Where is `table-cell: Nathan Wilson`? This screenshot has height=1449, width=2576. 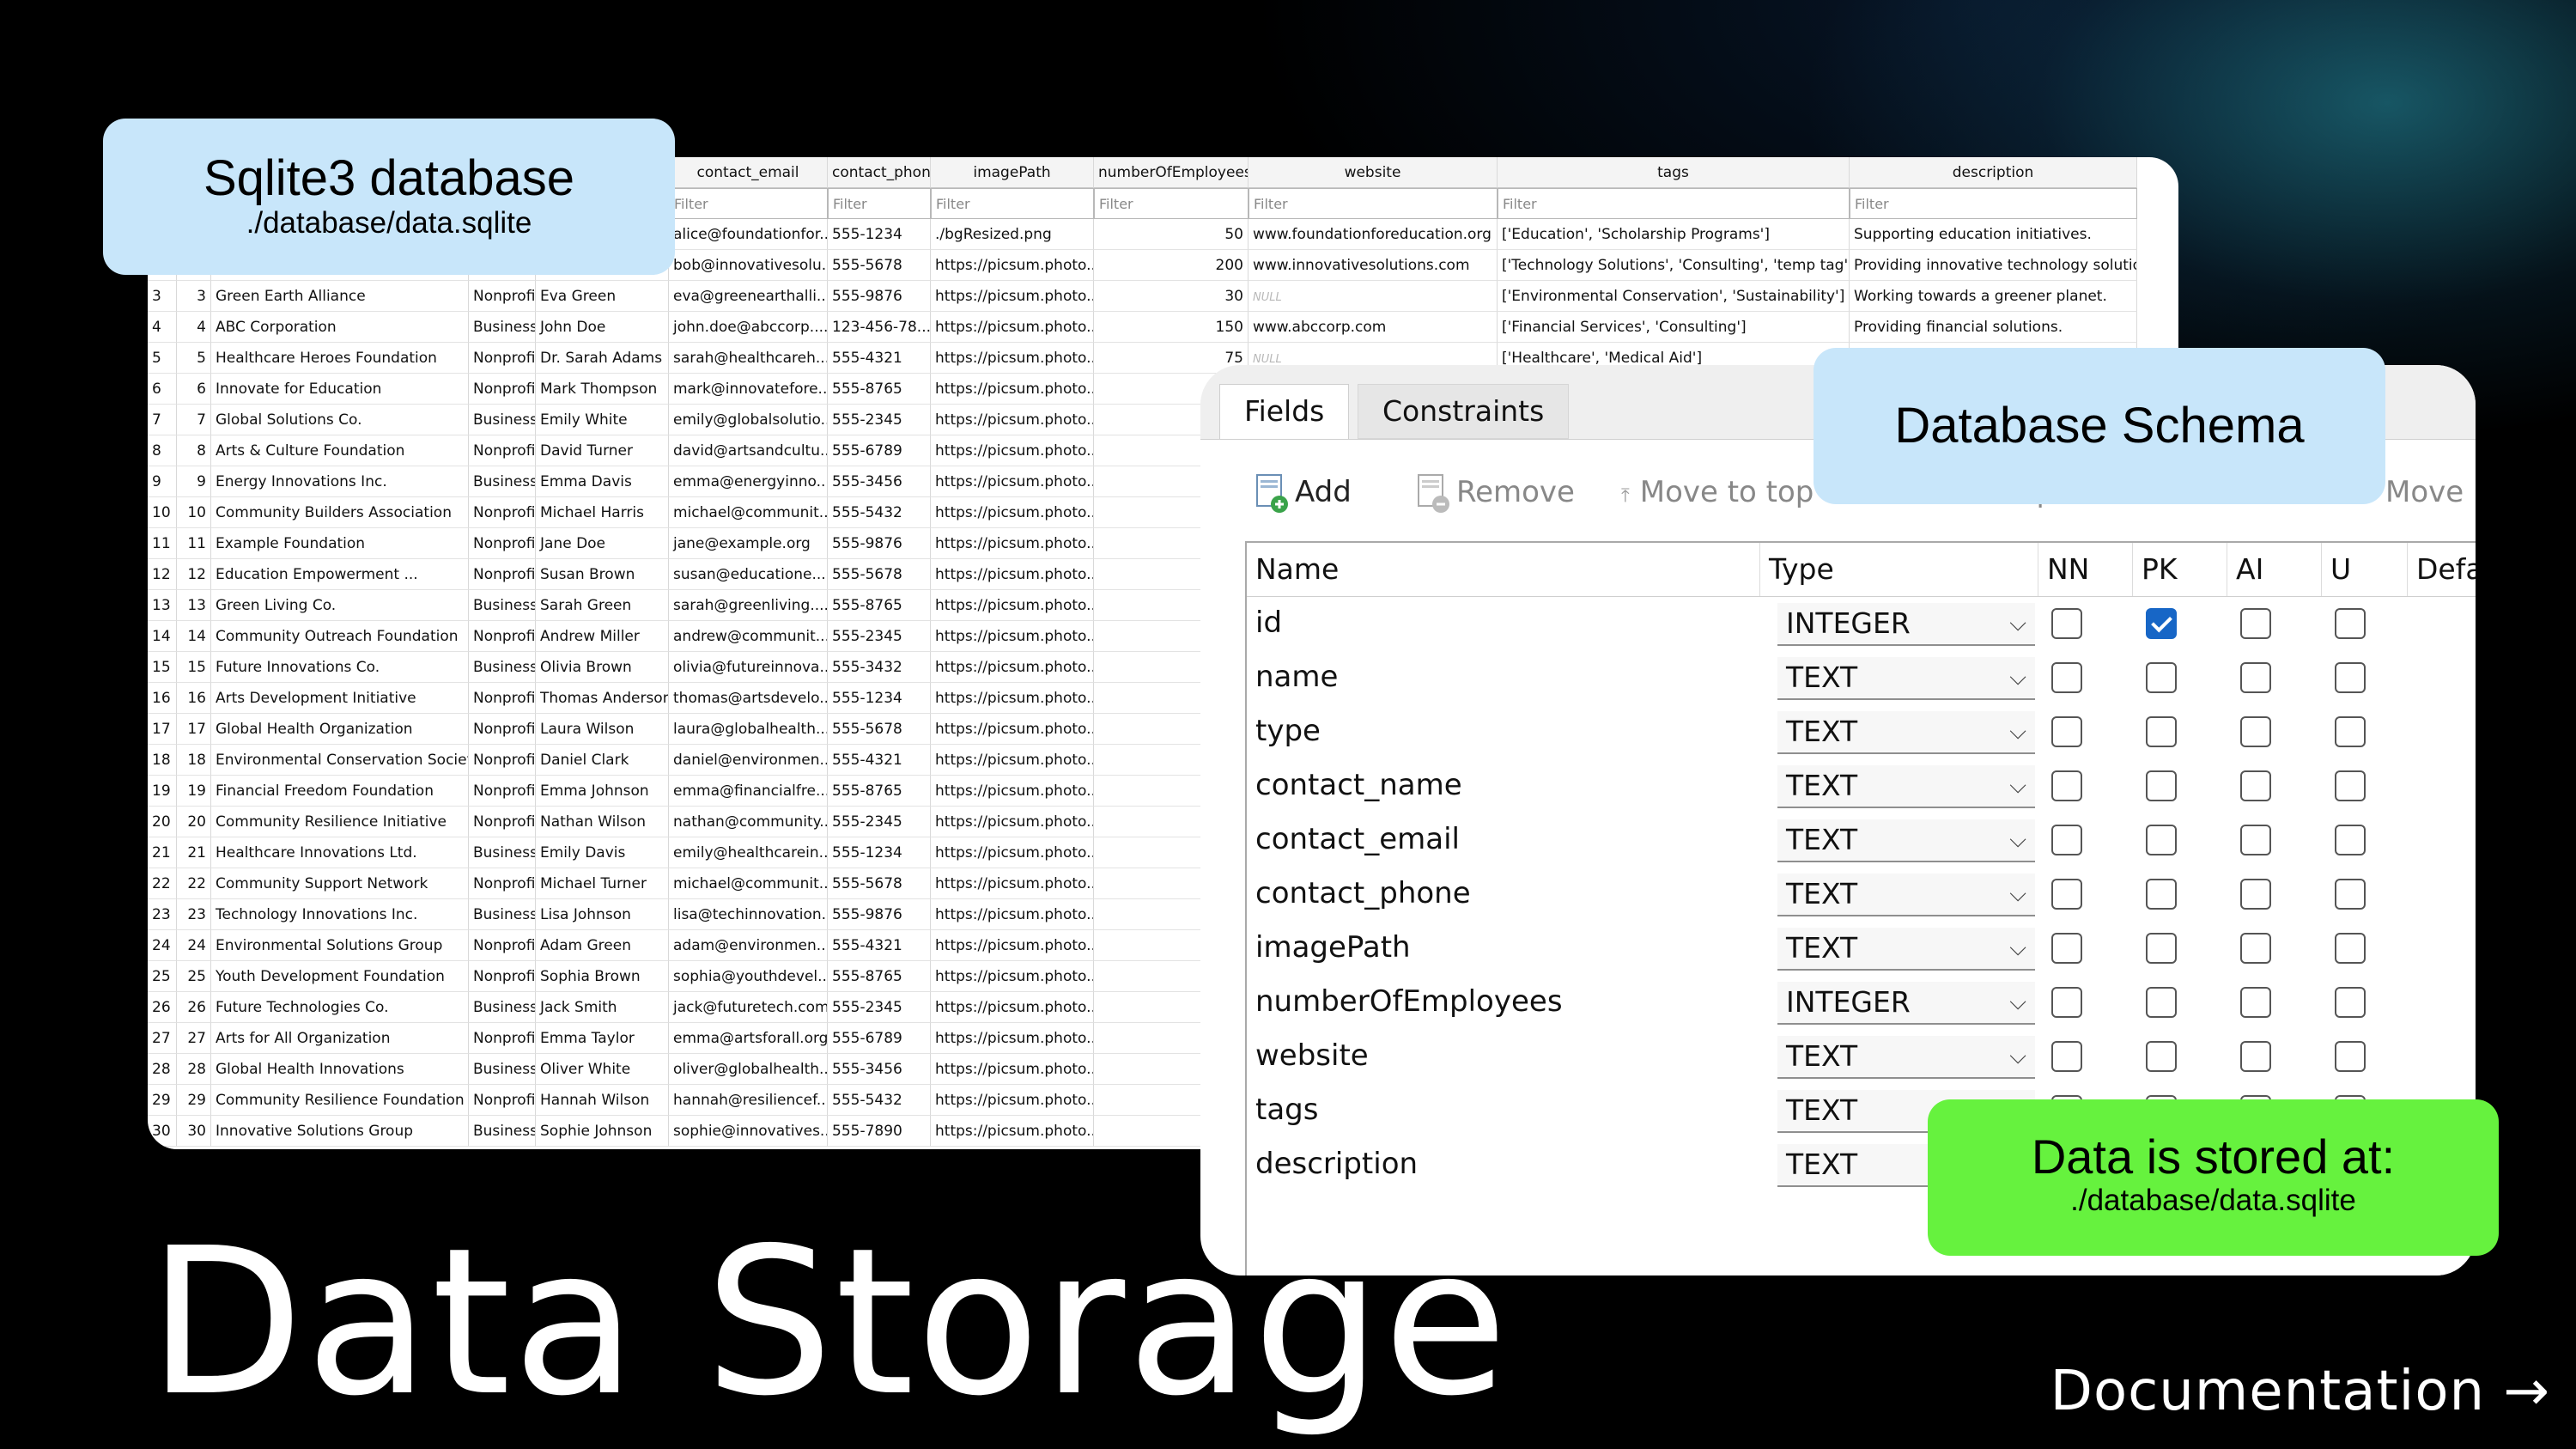 table-cell: Nathan Wilson is located at coordinates (602, 822).